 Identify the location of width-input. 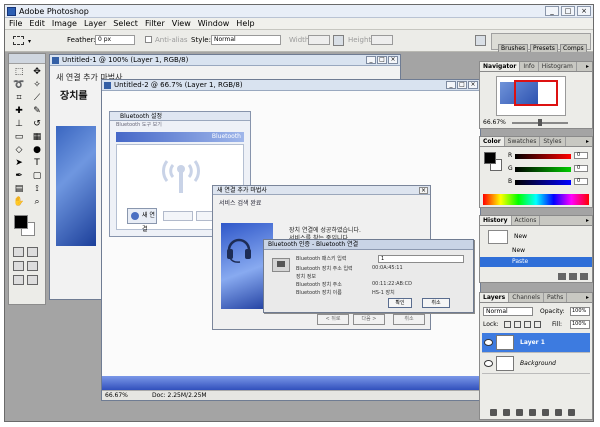
(319, 40).